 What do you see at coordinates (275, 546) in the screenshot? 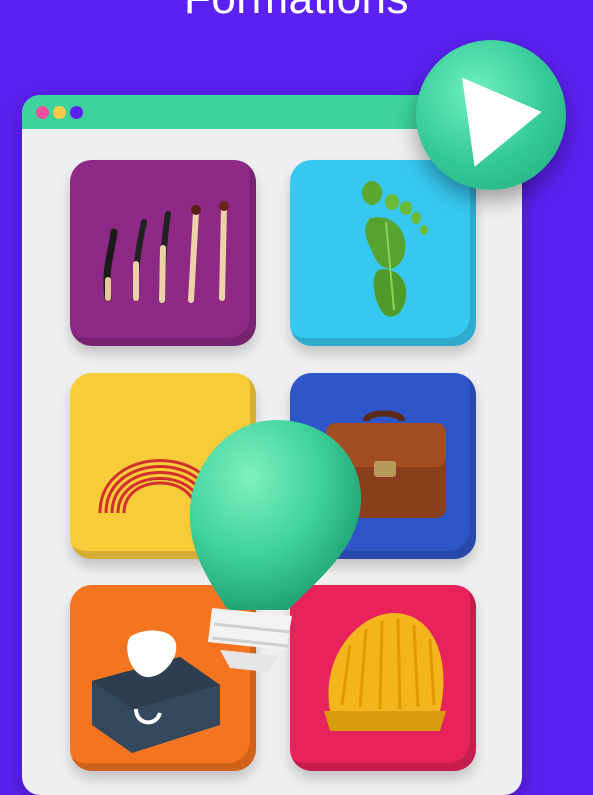
I see `lightbulb-icon` at bounding box center [275, 546].